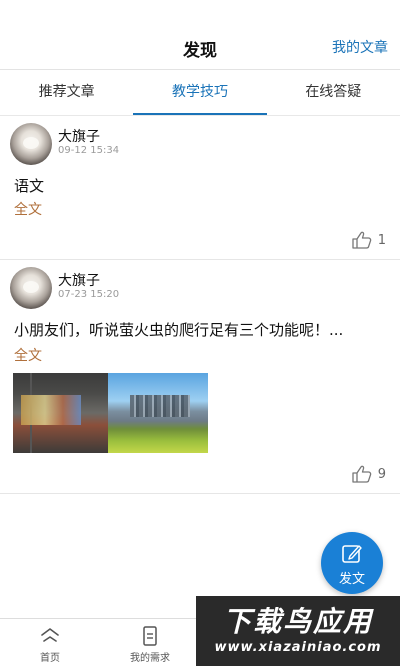 This screenshot has width=400, height=666. What do you see at coordinates (298, 647) in the screenshot?
I see `watermark-url: www.xiazainiao.com` at bounding box center [298, 647].